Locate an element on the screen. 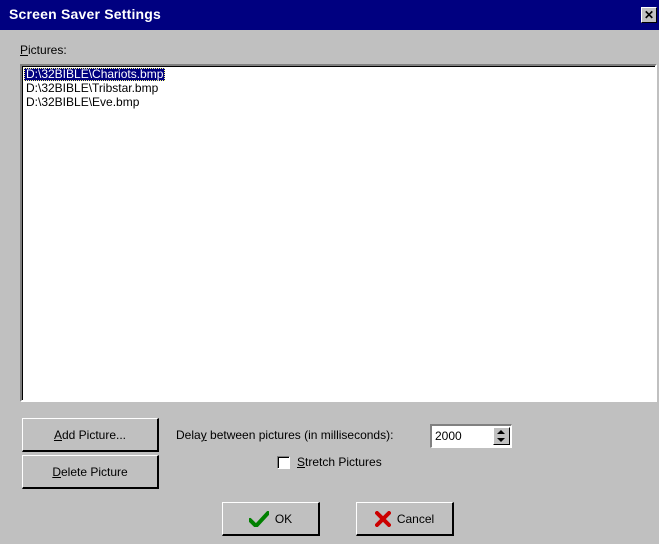 Image resolution: width=659 pixels, height=544 pixels. delete-picture-label: Delete Picture is located at coordinates (90, 471).